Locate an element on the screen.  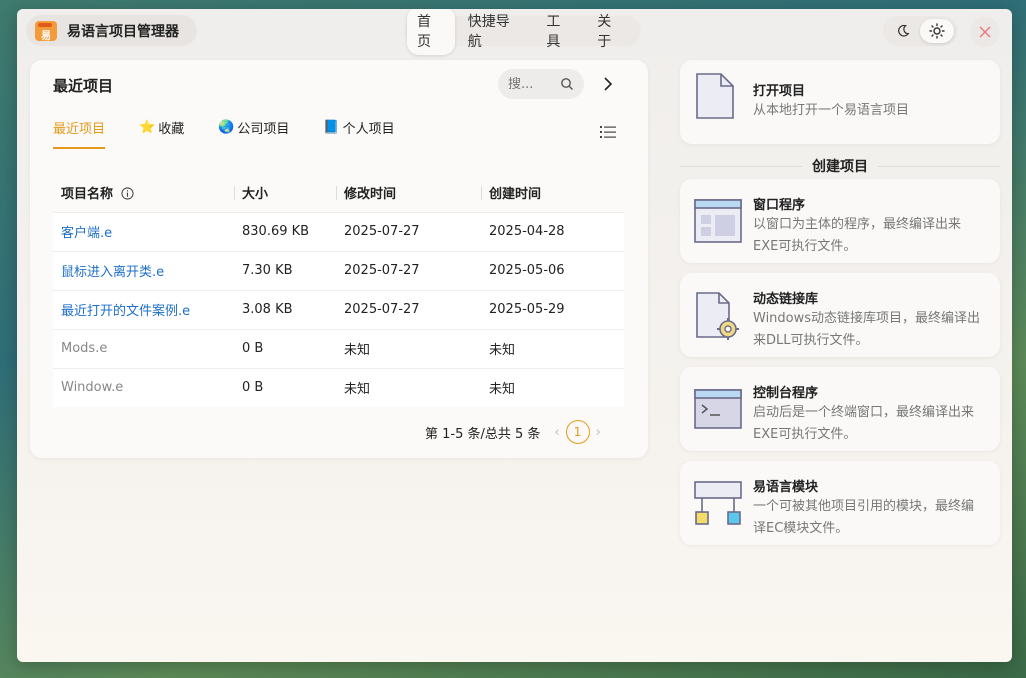
expand-button is located at coordinates (608, 84).